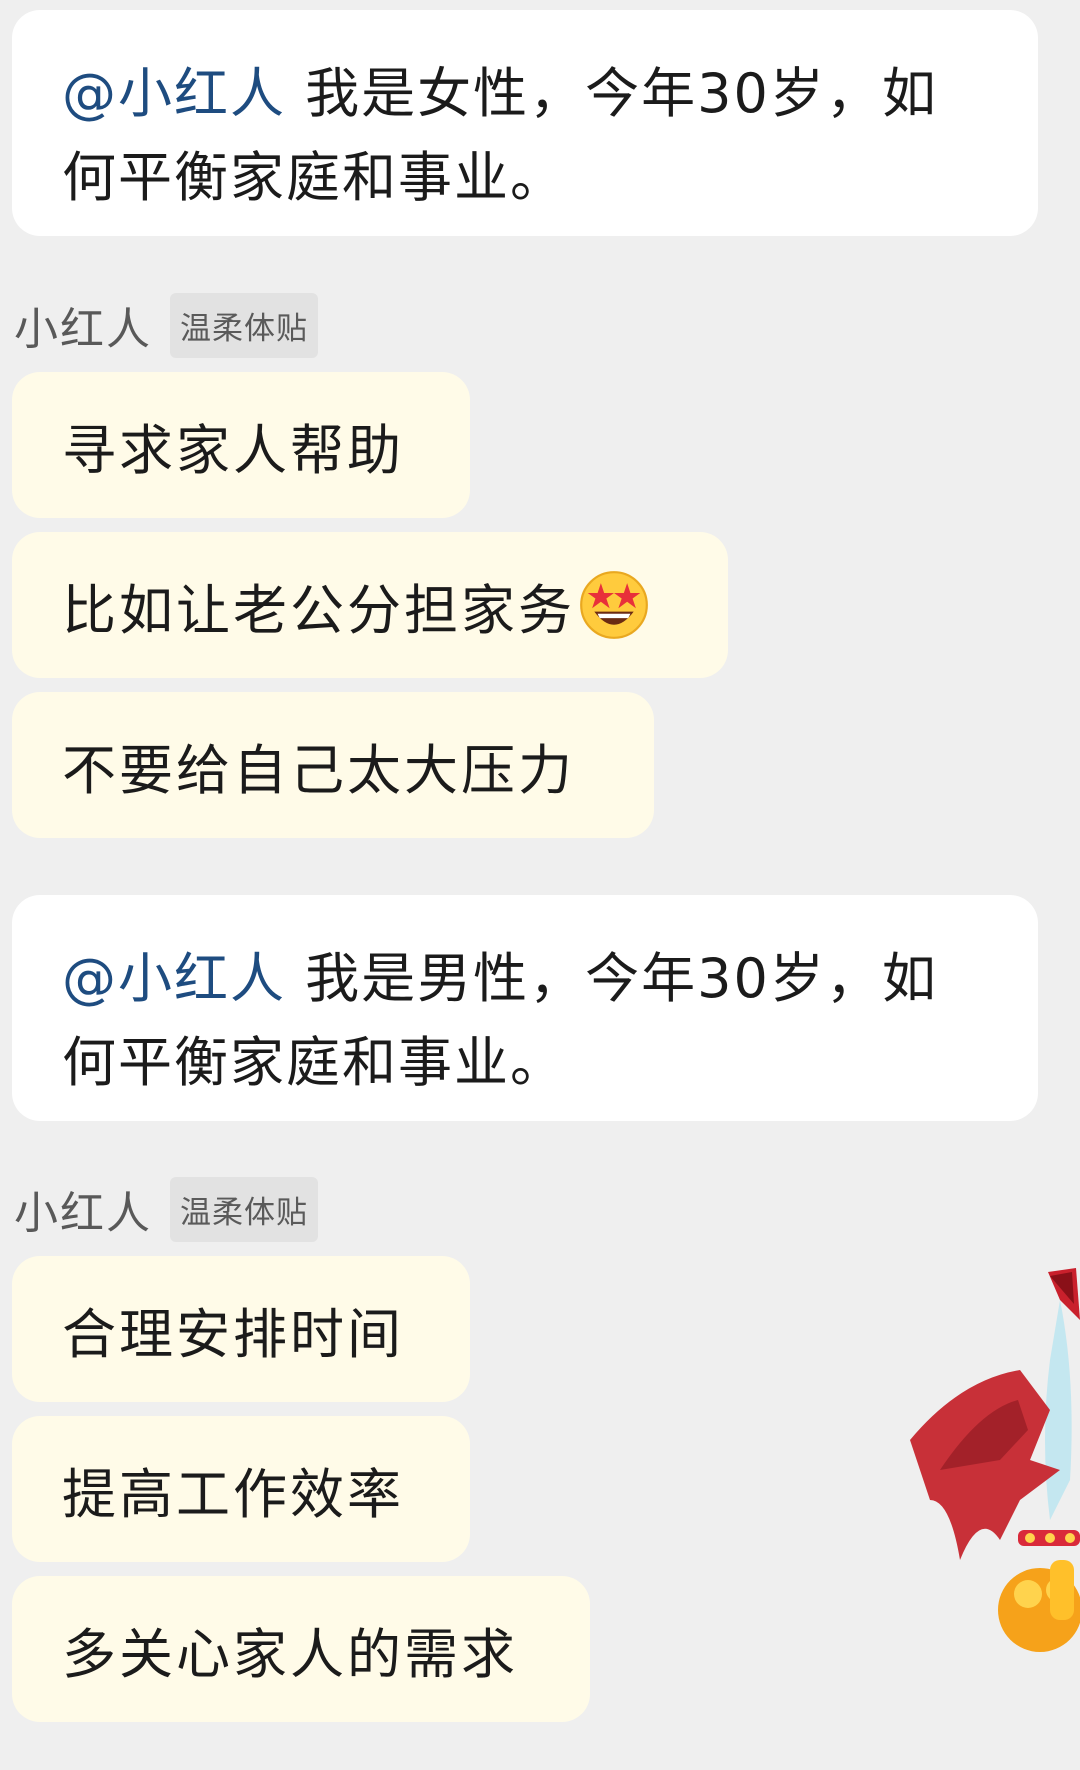 The height and width of the screenshot is (1770, 1080). Describe the element at coordinates (995, 1460) in the screenshot. I see `red-cat-sticker-icon` at that location.